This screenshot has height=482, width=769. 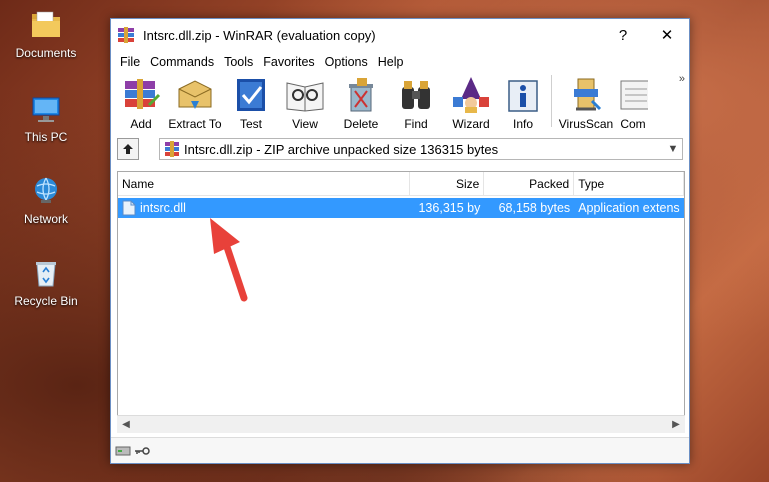 I want to click on horizontal-scrollbar: ◀ ▶, so click(x=401, y=424).